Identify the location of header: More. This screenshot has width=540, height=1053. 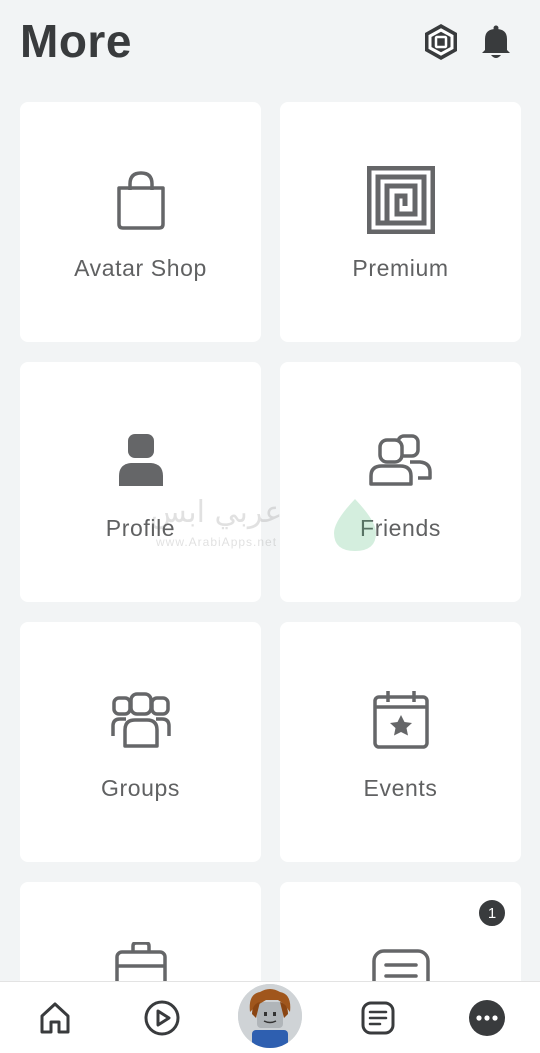
(270, 45).